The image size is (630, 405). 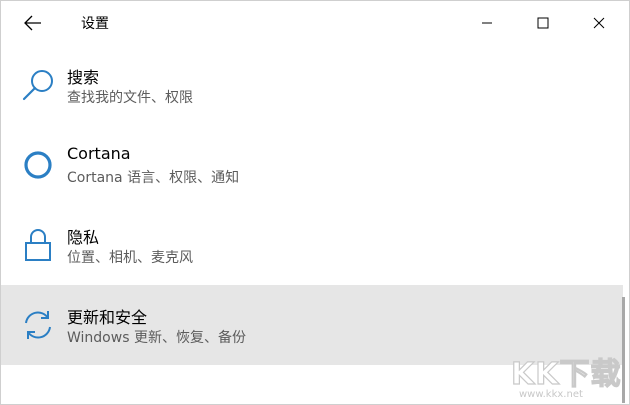 I want to click on close-button, so click(x=599, y=23).